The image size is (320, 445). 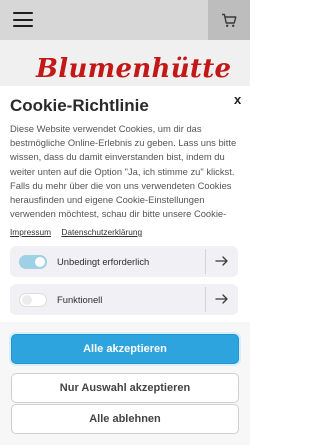 What do you see at coordinates (229, 20) in the screenshot?
I see `shopping-cart-icon` at bounding box center [229, 20].